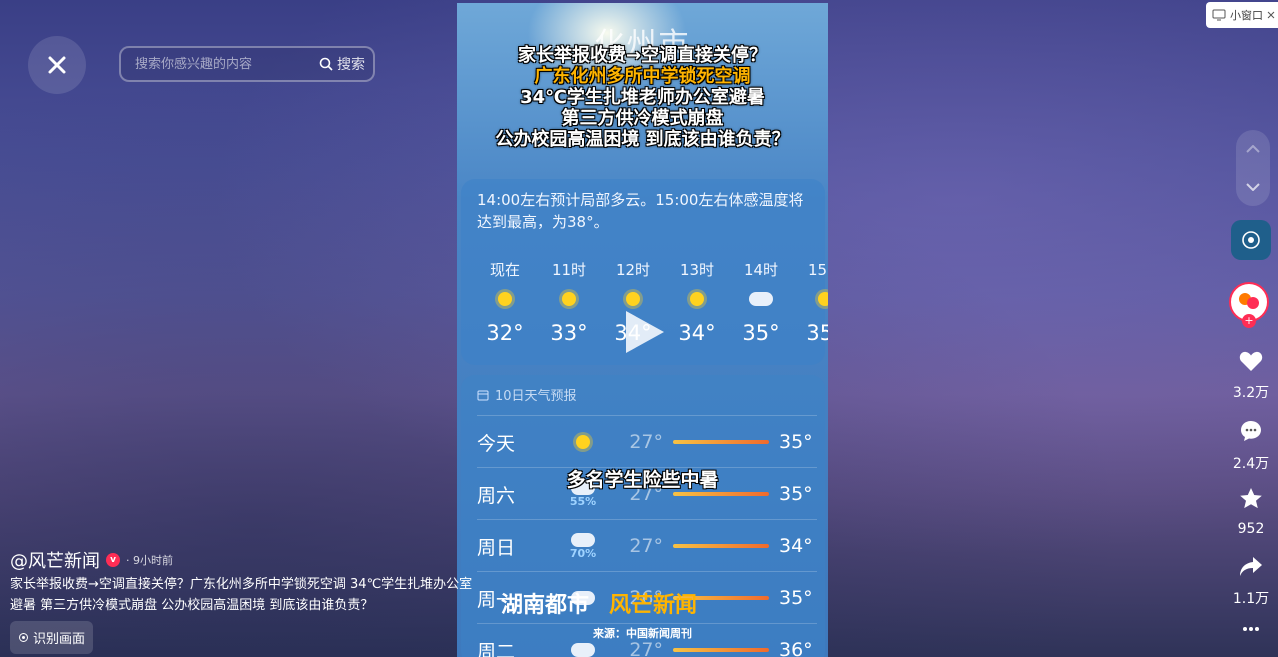 This screenshot has width=1278, height=657. I want to click on search-input, so click(226, 64).